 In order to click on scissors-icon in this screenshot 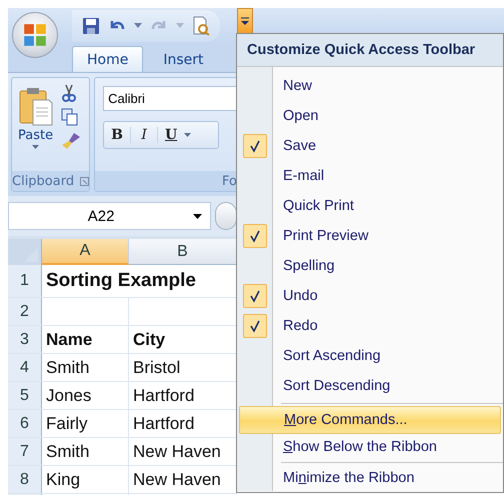, I will do `click(69, 93)`.